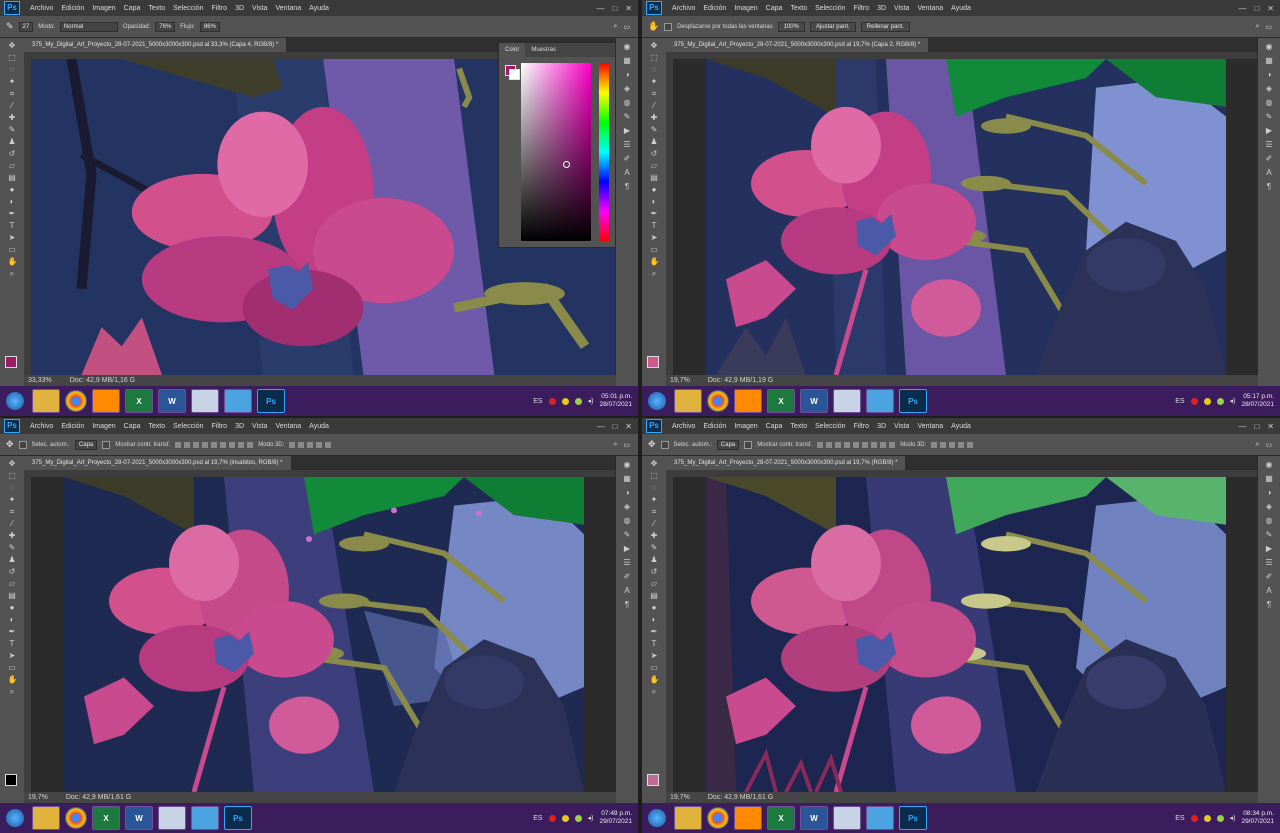 This screenshot has height=833, width=1280. Describe the element at coordinates (668, 26) in the screenshot. I see `scroll-all-checkbox` at that location.